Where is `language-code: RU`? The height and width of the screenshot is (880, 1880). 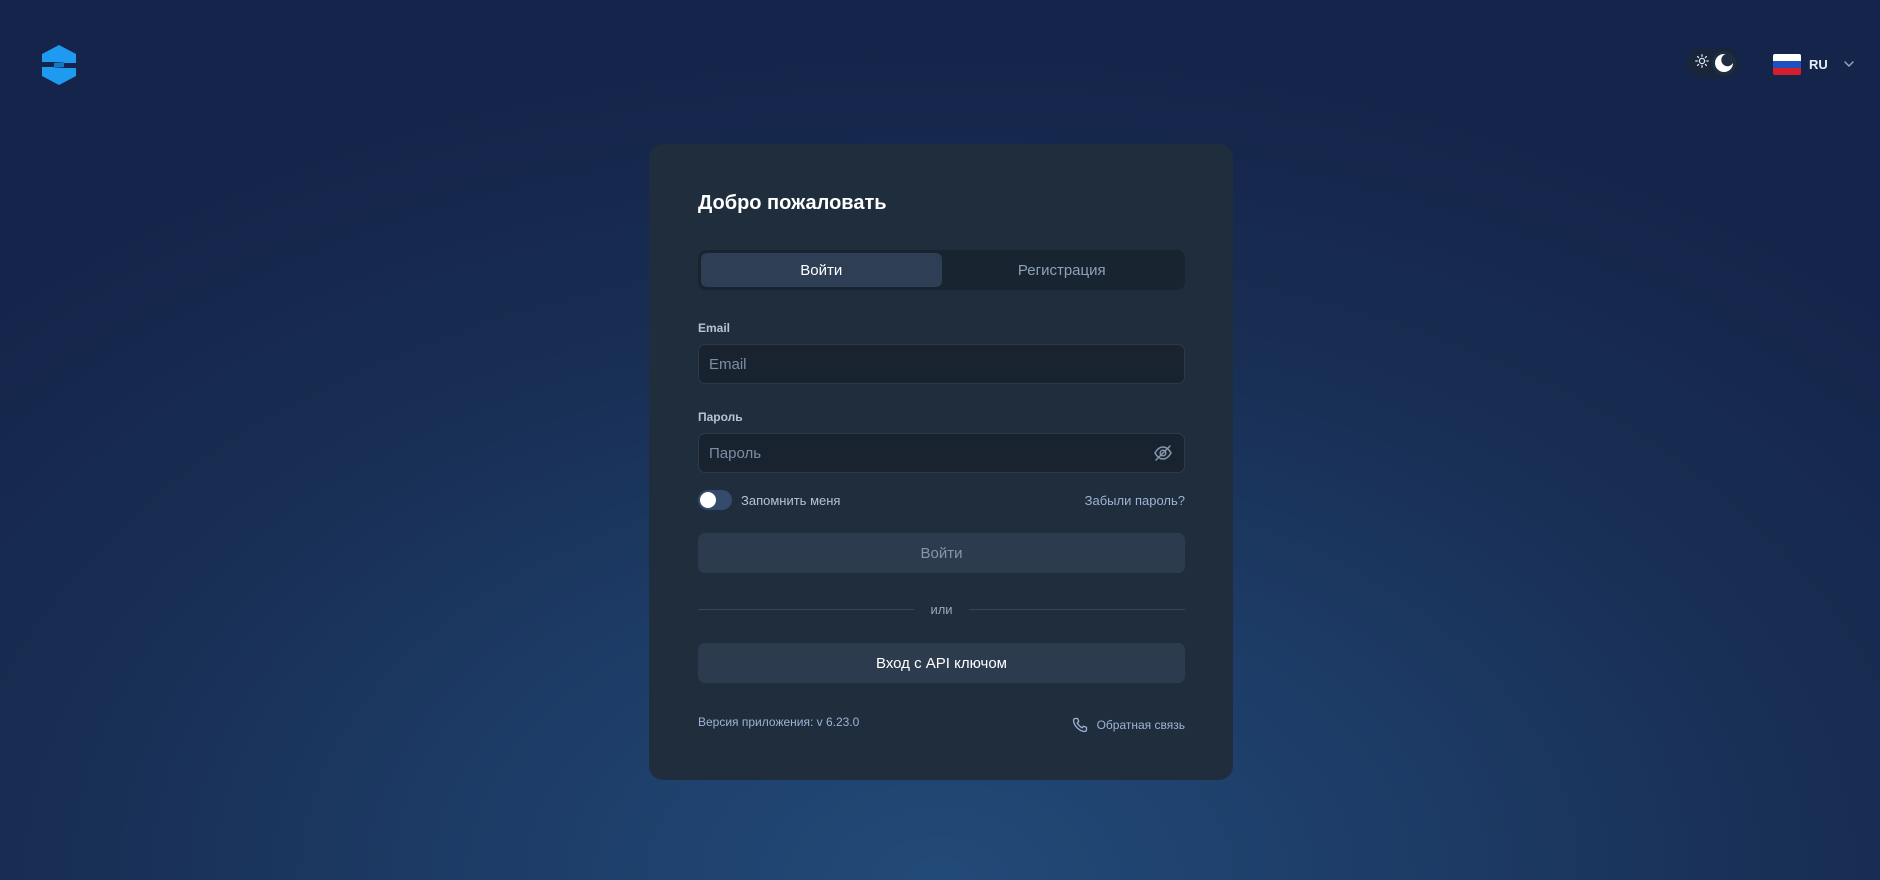 language-code: RU is located at coordinates (1818, 64).